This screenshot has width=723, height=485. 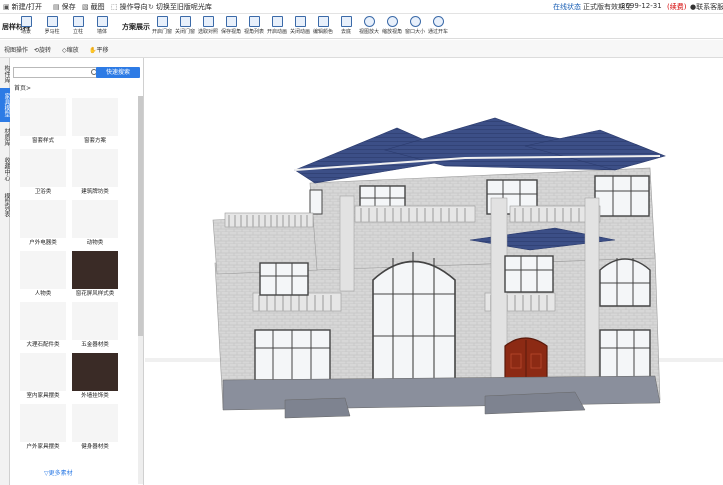 What do you see at coordinates (5, 105) in the screenshot?
I see `tab-furniture-models: 家具模型` at bounding box center [5, 105].